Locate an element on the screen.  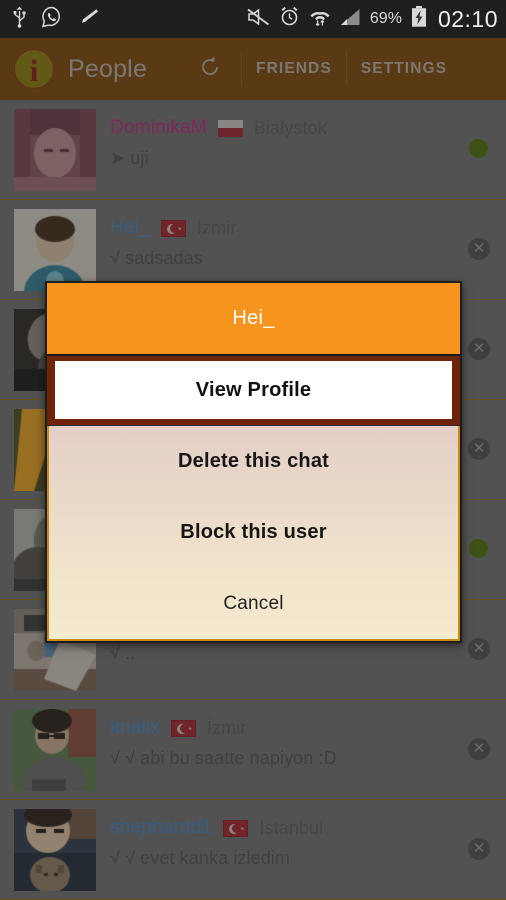
signal-icon is located at coordinates (350, 19).